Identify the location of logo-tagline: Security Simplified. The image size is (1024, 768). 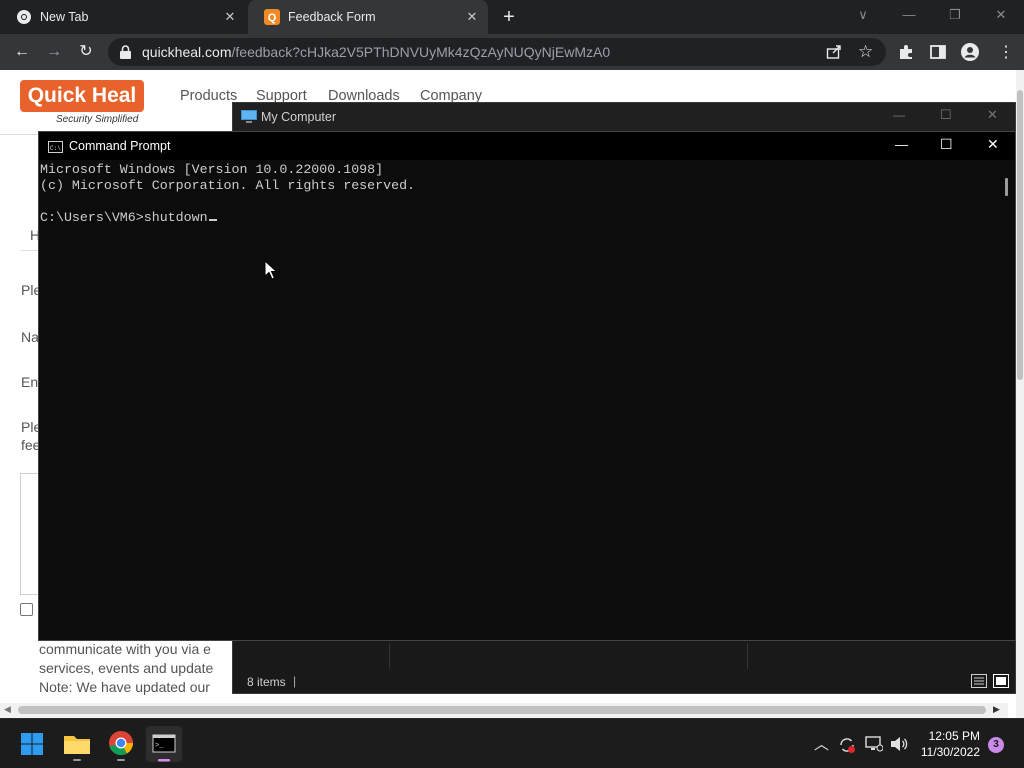
(97, 119).